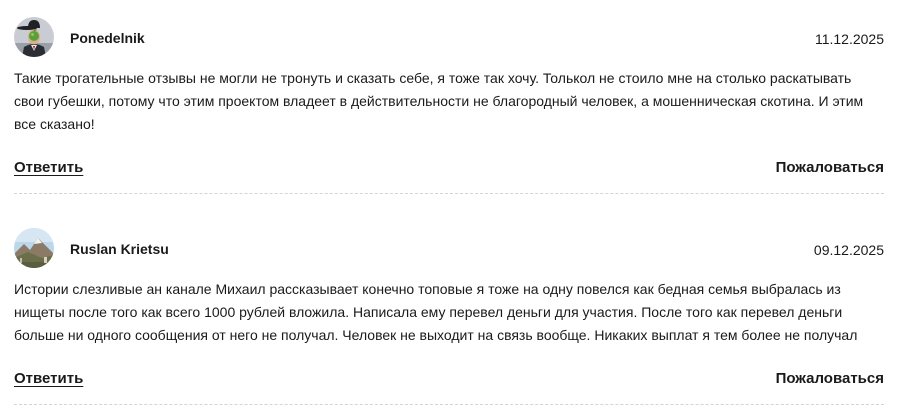 This screenshot has height=412, width=898. Describe the element at coordinates (449, 249) in the screenshot. I see `comment-header: Ruslan Krietsu 09.12.2025` at that location.